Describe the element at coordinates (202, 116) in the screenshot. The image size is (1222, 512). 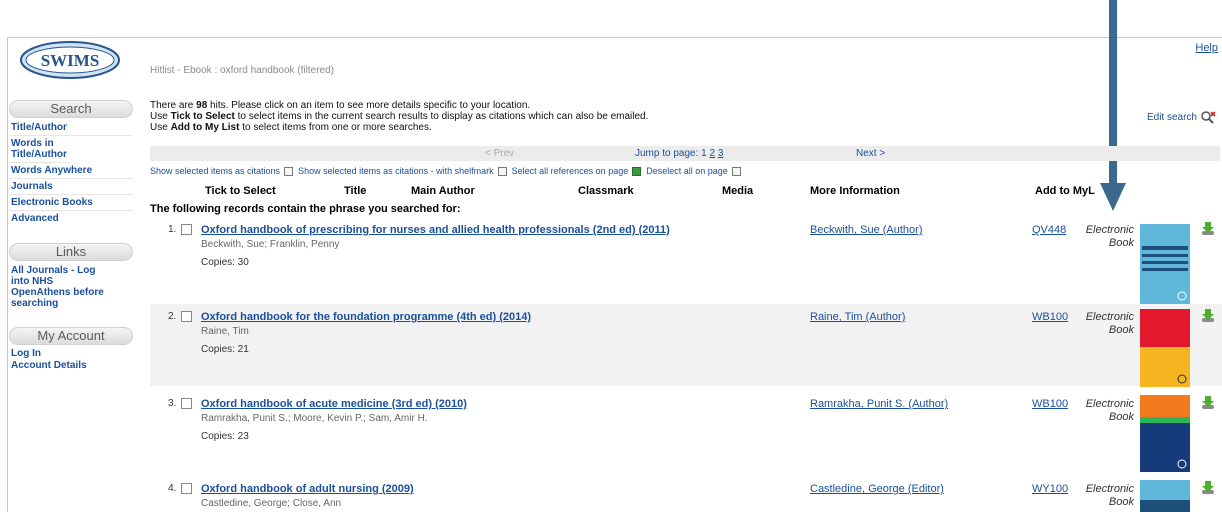
I see `intro-bold: Tick to Select` at that location.